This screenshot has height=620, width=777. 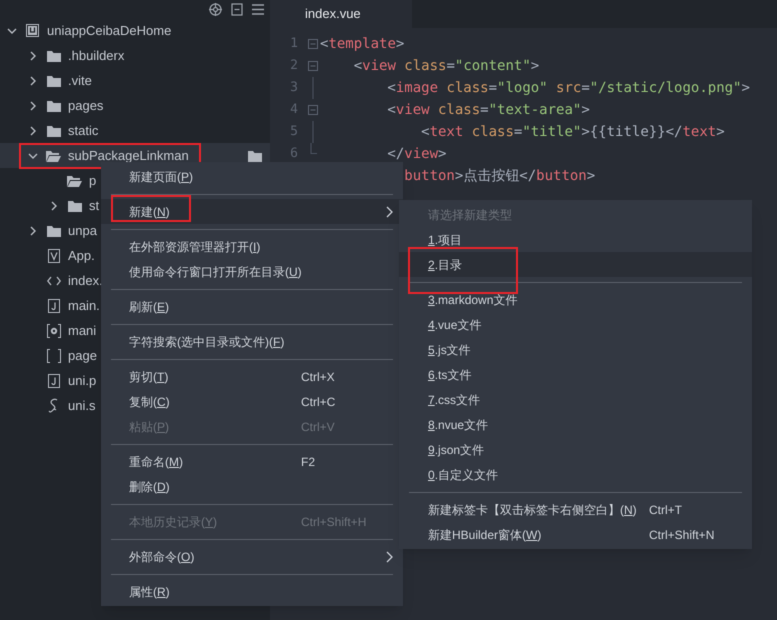 I want to click on shortcut-label: F2, so click(x=308, y=462).